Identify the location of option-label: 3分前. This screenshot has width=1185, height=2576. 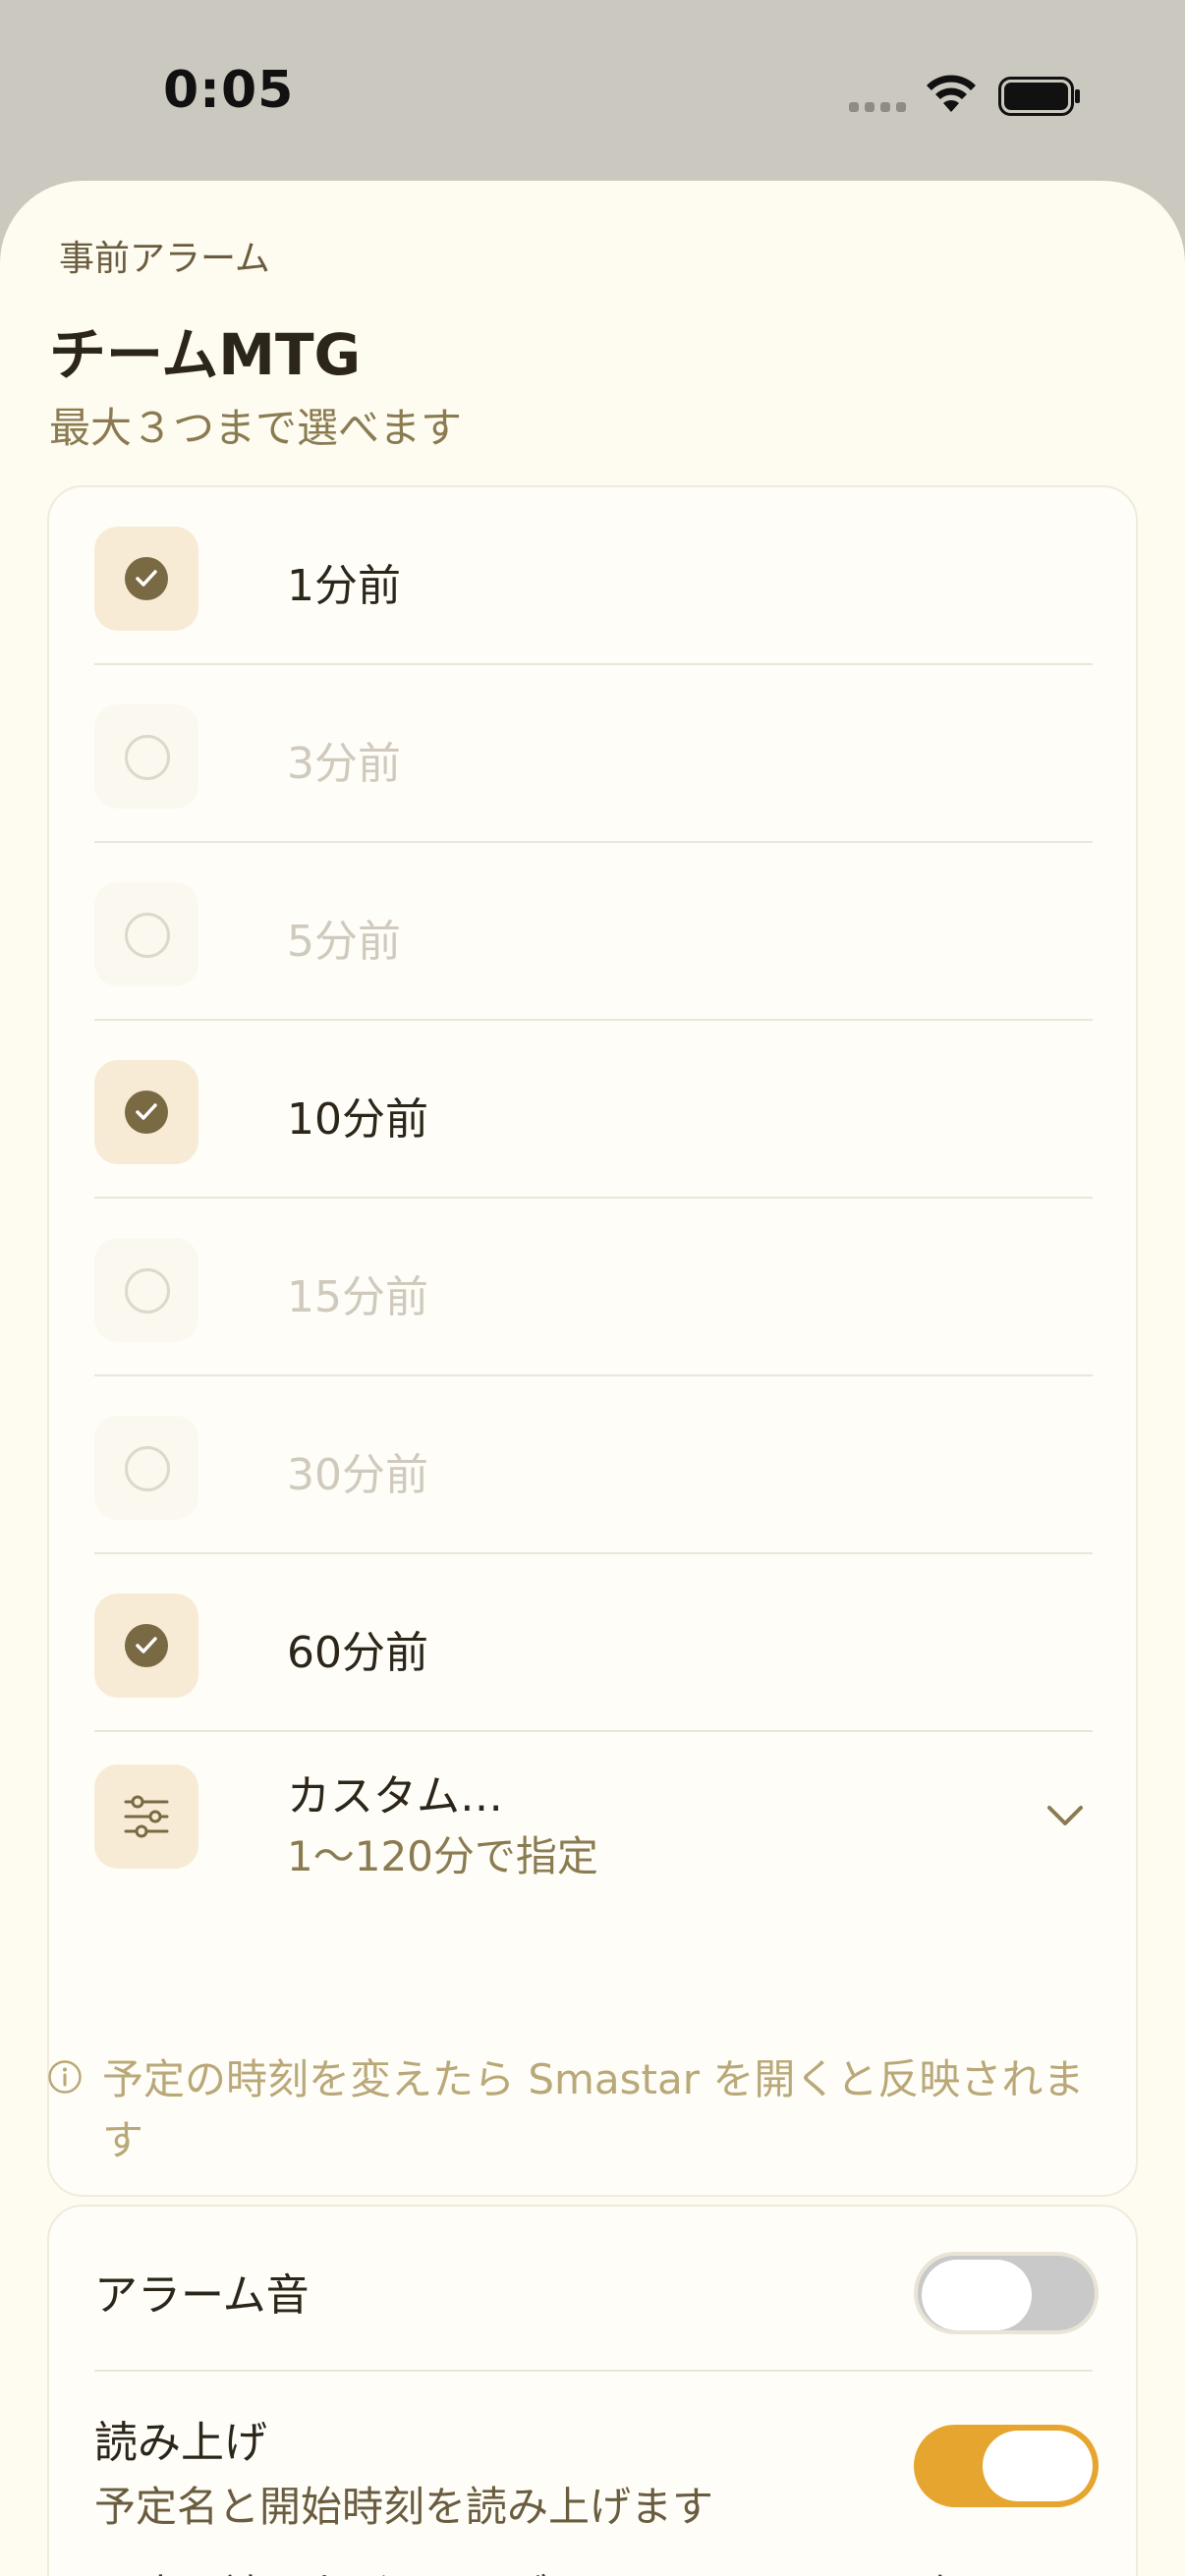
(344, 764).